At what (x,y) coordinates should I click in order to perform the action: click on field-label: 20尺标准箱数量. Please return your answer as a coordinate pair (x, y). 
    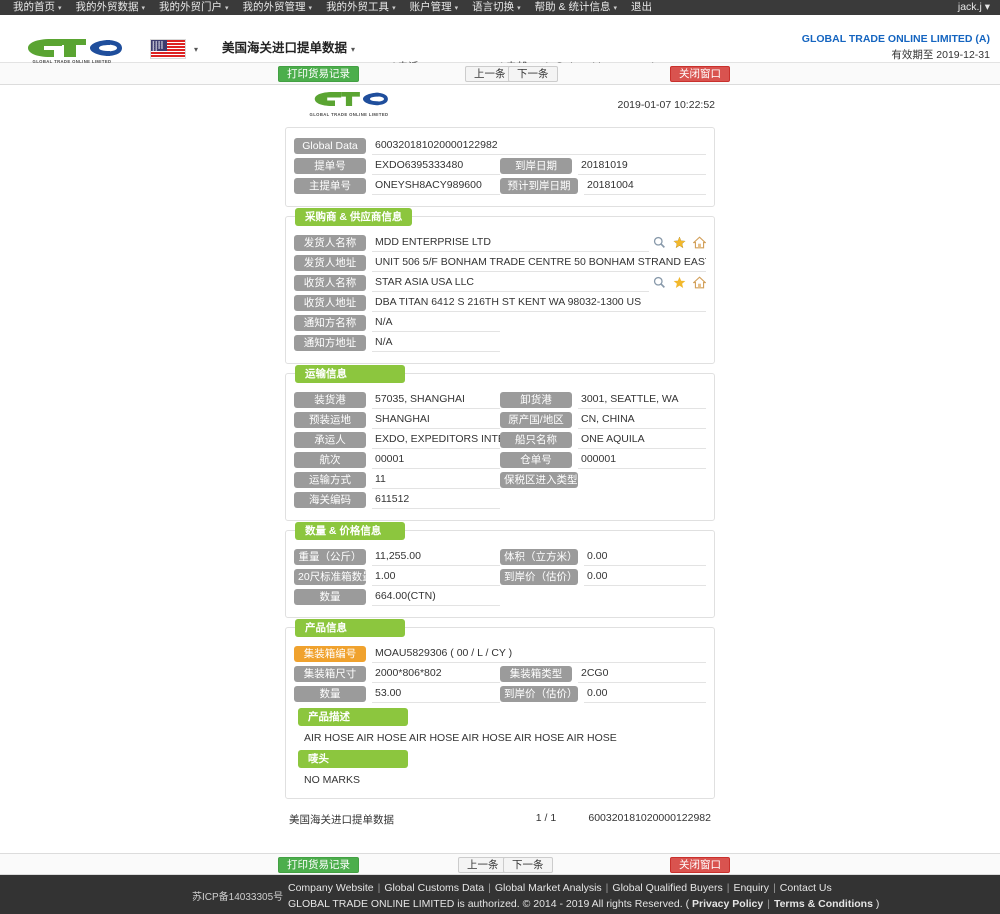
    Looking at the image, I should click on (330, 577).